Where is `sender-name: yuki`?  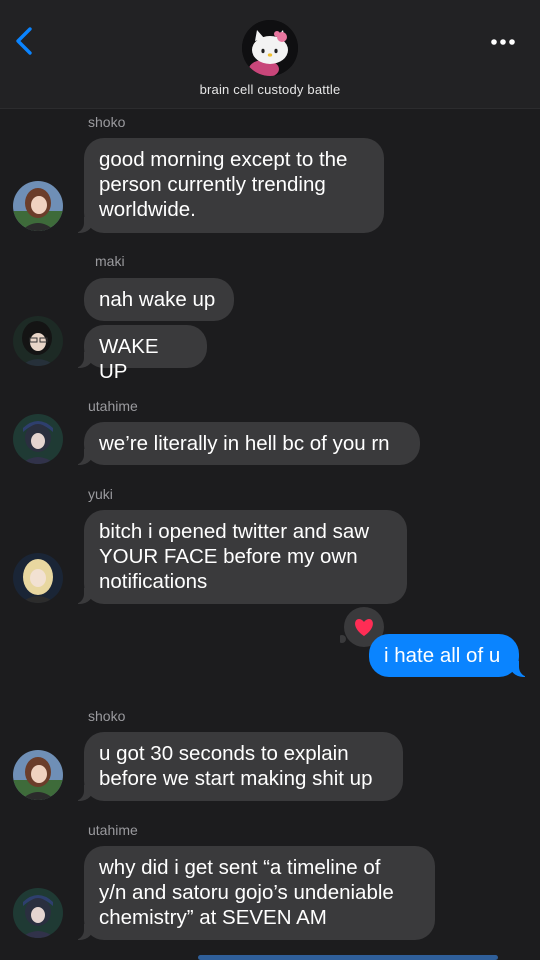
sender-name: yuki is located at coordinates (100, 494).